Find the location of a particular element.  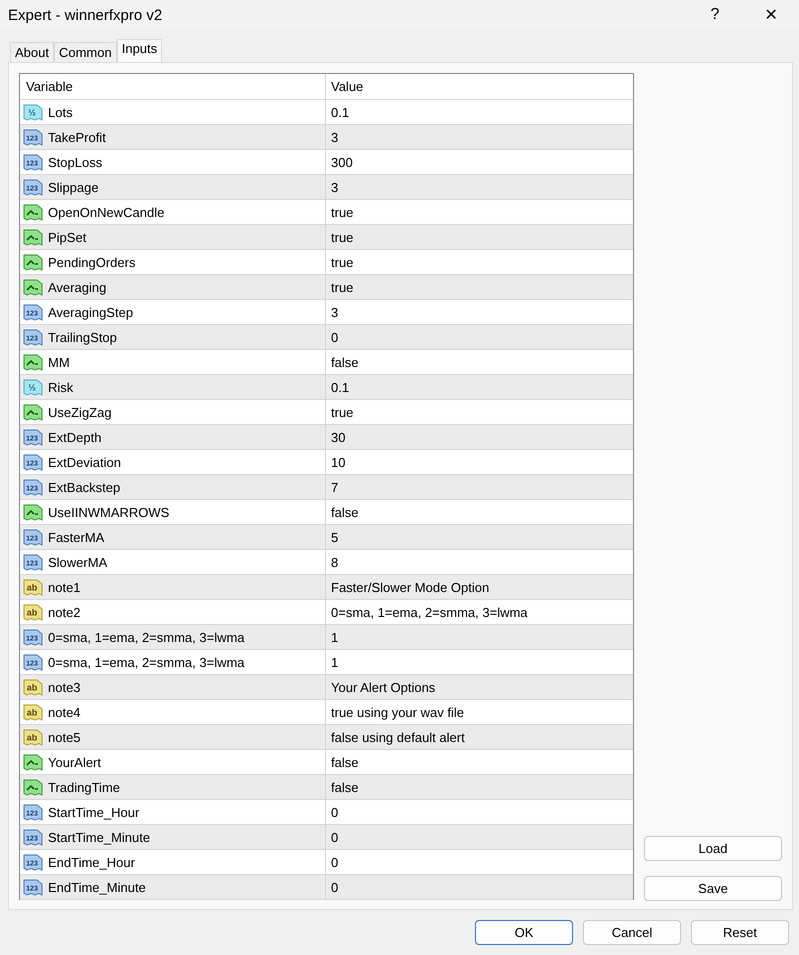

variable-name: TradingTime is located at coordinates (84, 787).